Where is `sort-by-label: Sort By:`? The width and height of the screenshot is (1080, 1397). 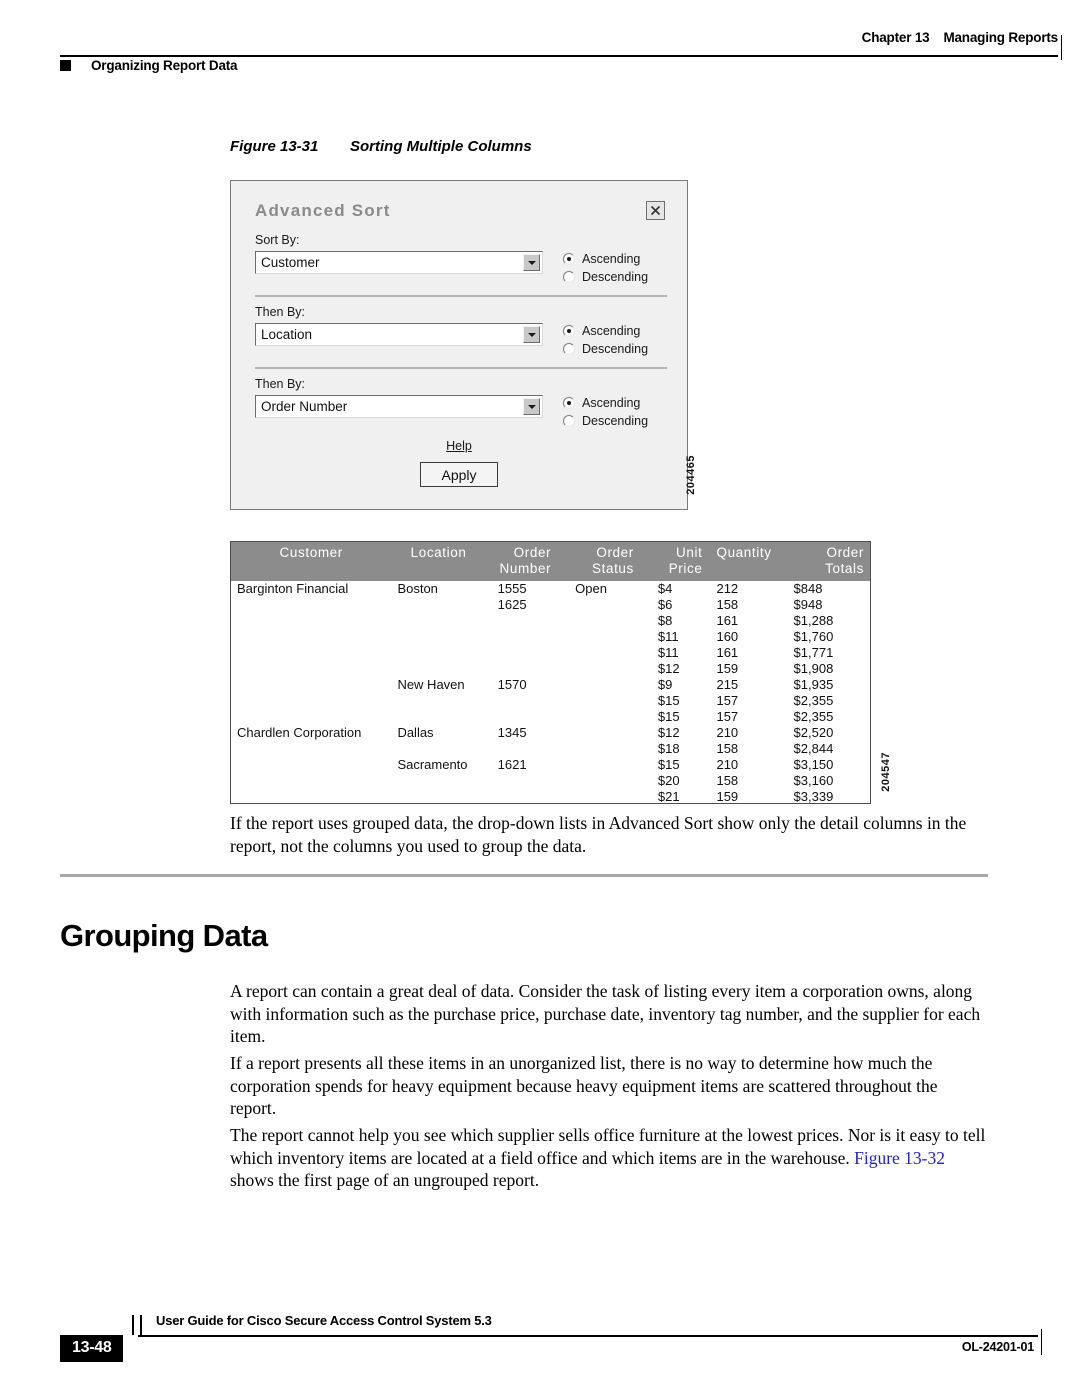
sort-by-label: Sort By: is located at coordinates (277, 240).